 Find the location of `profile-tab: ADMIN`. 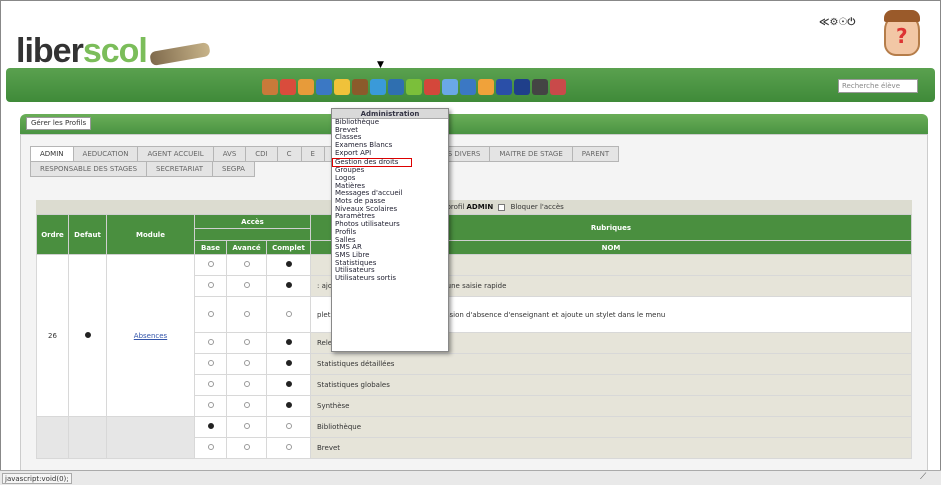

profile-tab: ADMIN is located at coordinates (52, 154).